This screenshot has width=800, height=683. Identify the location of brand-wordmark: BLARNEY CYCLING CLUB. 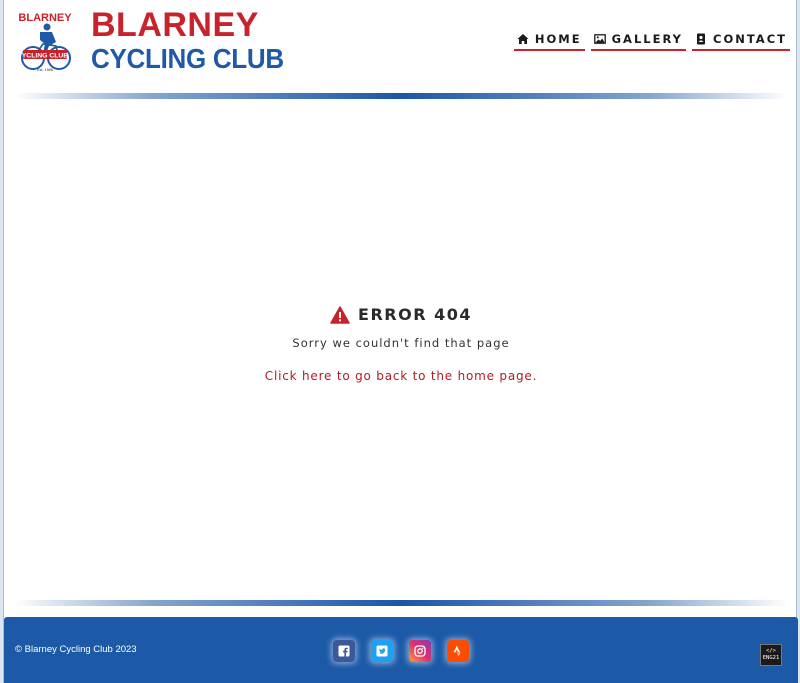
(187, 40).